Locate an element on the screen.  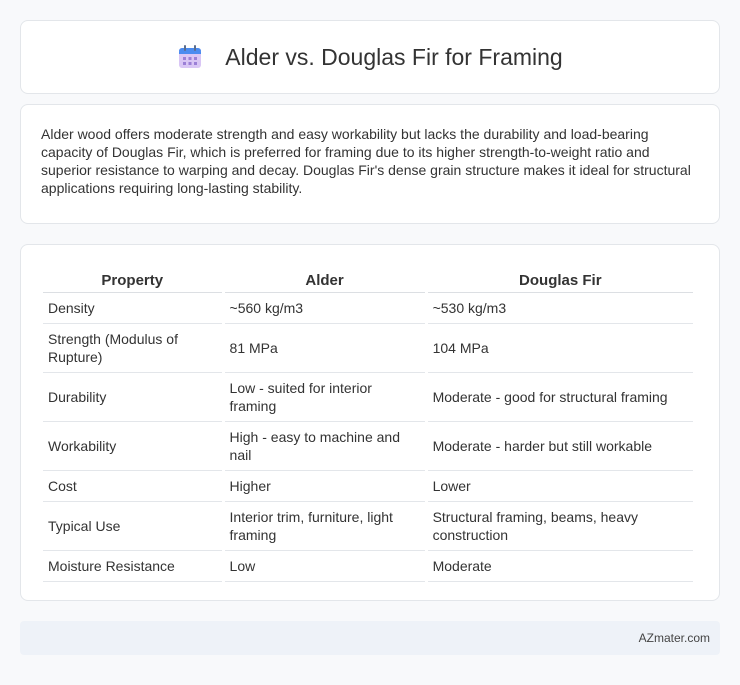
table-row: Moisture Resistance Low Moderate is located at coordinates (368, 566).